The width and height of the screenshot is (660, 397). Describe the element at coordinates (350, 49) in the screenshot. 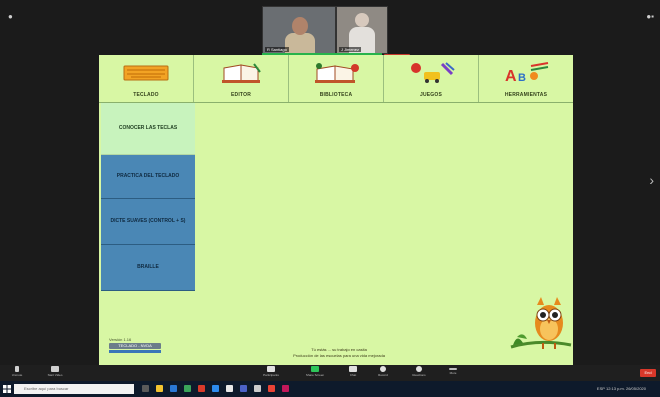

I see `participant-name: J Jimenez` at that location.